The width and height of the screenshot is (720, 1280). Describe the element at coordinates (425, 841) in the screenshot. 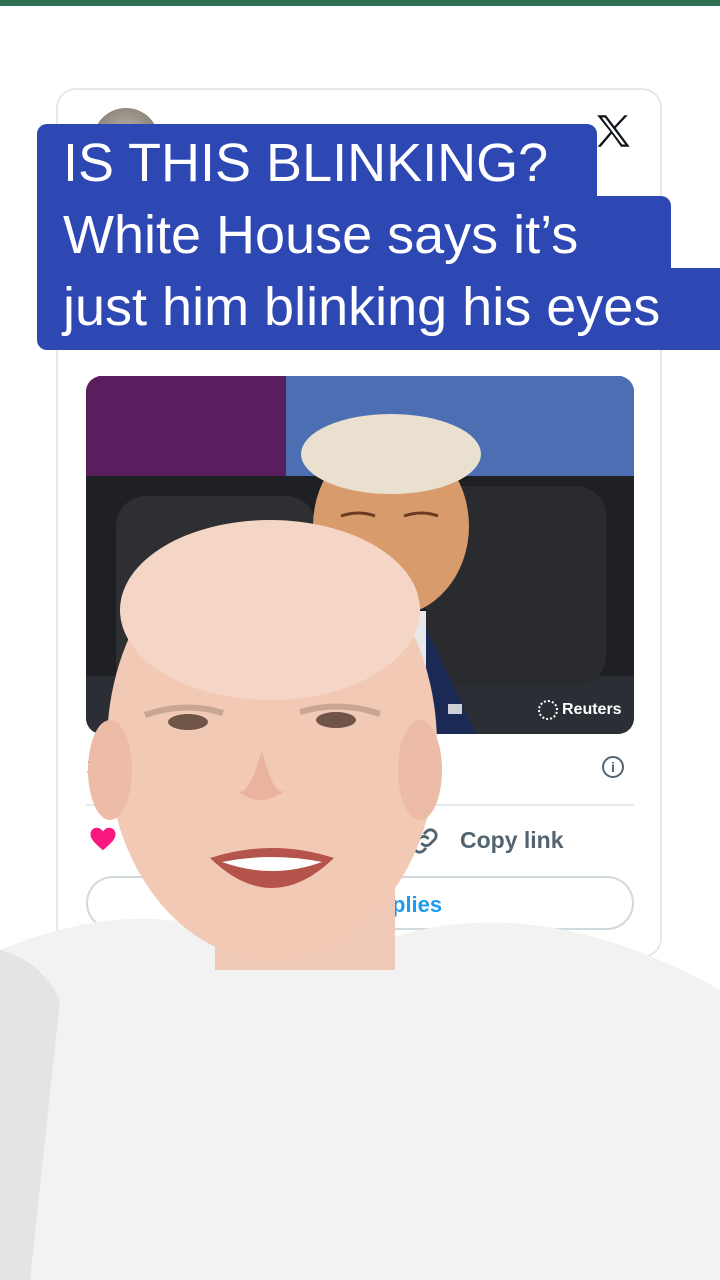

I see `link-icon` at that location.